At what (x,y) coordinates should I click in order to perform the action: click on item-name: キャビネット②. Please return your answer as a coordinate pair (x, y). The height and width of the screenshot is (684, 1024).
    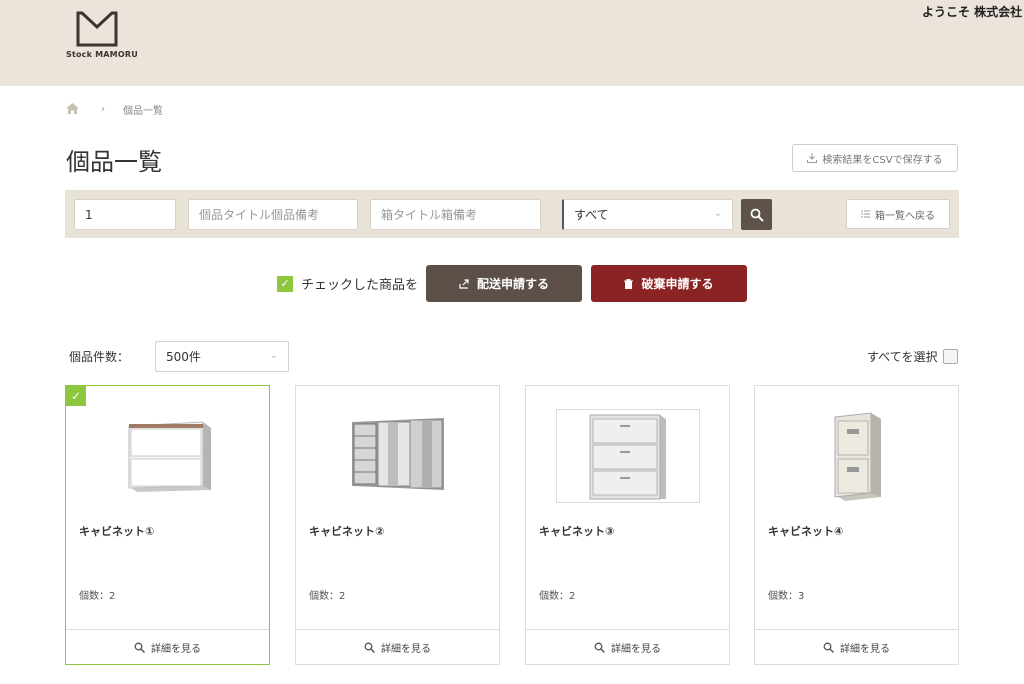
    Looking at the image, I should click on (347, 531).